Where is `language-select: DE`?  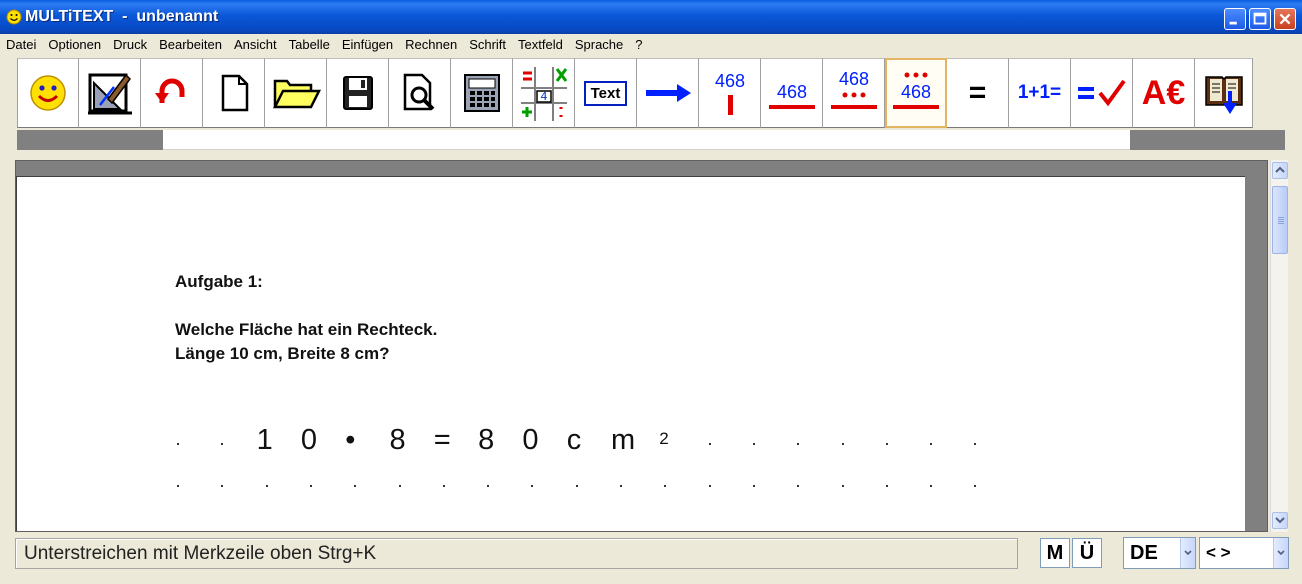
language-select: DE is located at coordinates (1159, 553).